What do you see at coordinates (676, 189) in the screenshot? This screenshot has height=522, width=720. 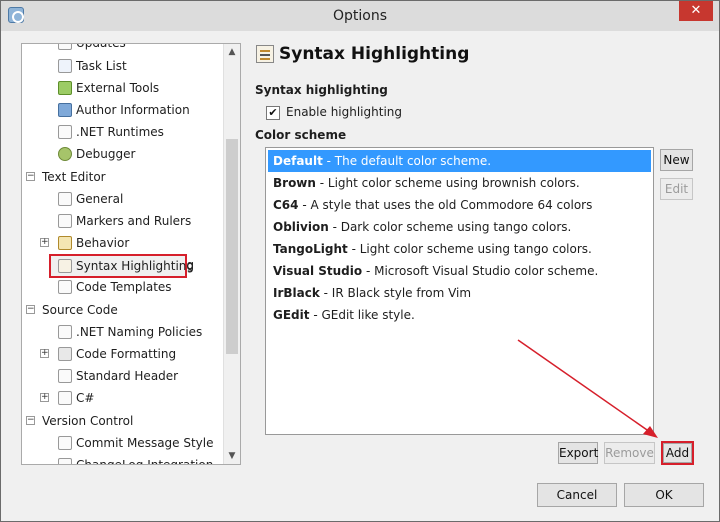 I see `edit-button: Edit` at bounding box center [676, 189].